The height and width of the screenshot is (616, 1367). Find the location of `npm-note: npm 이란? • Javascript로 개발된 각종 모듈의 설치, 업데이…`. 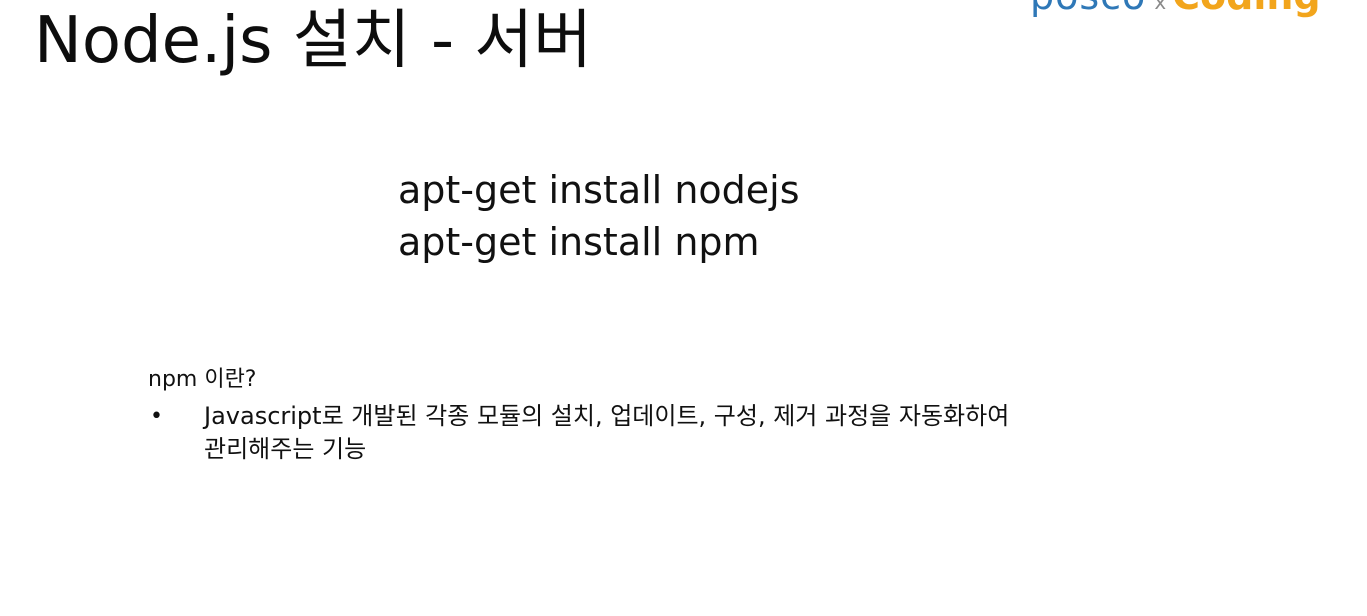

npm-note: npm 이란? • Javascript로 개발된 각종 모듈의 설치, 업데이… is located at coordinates (746, 415).